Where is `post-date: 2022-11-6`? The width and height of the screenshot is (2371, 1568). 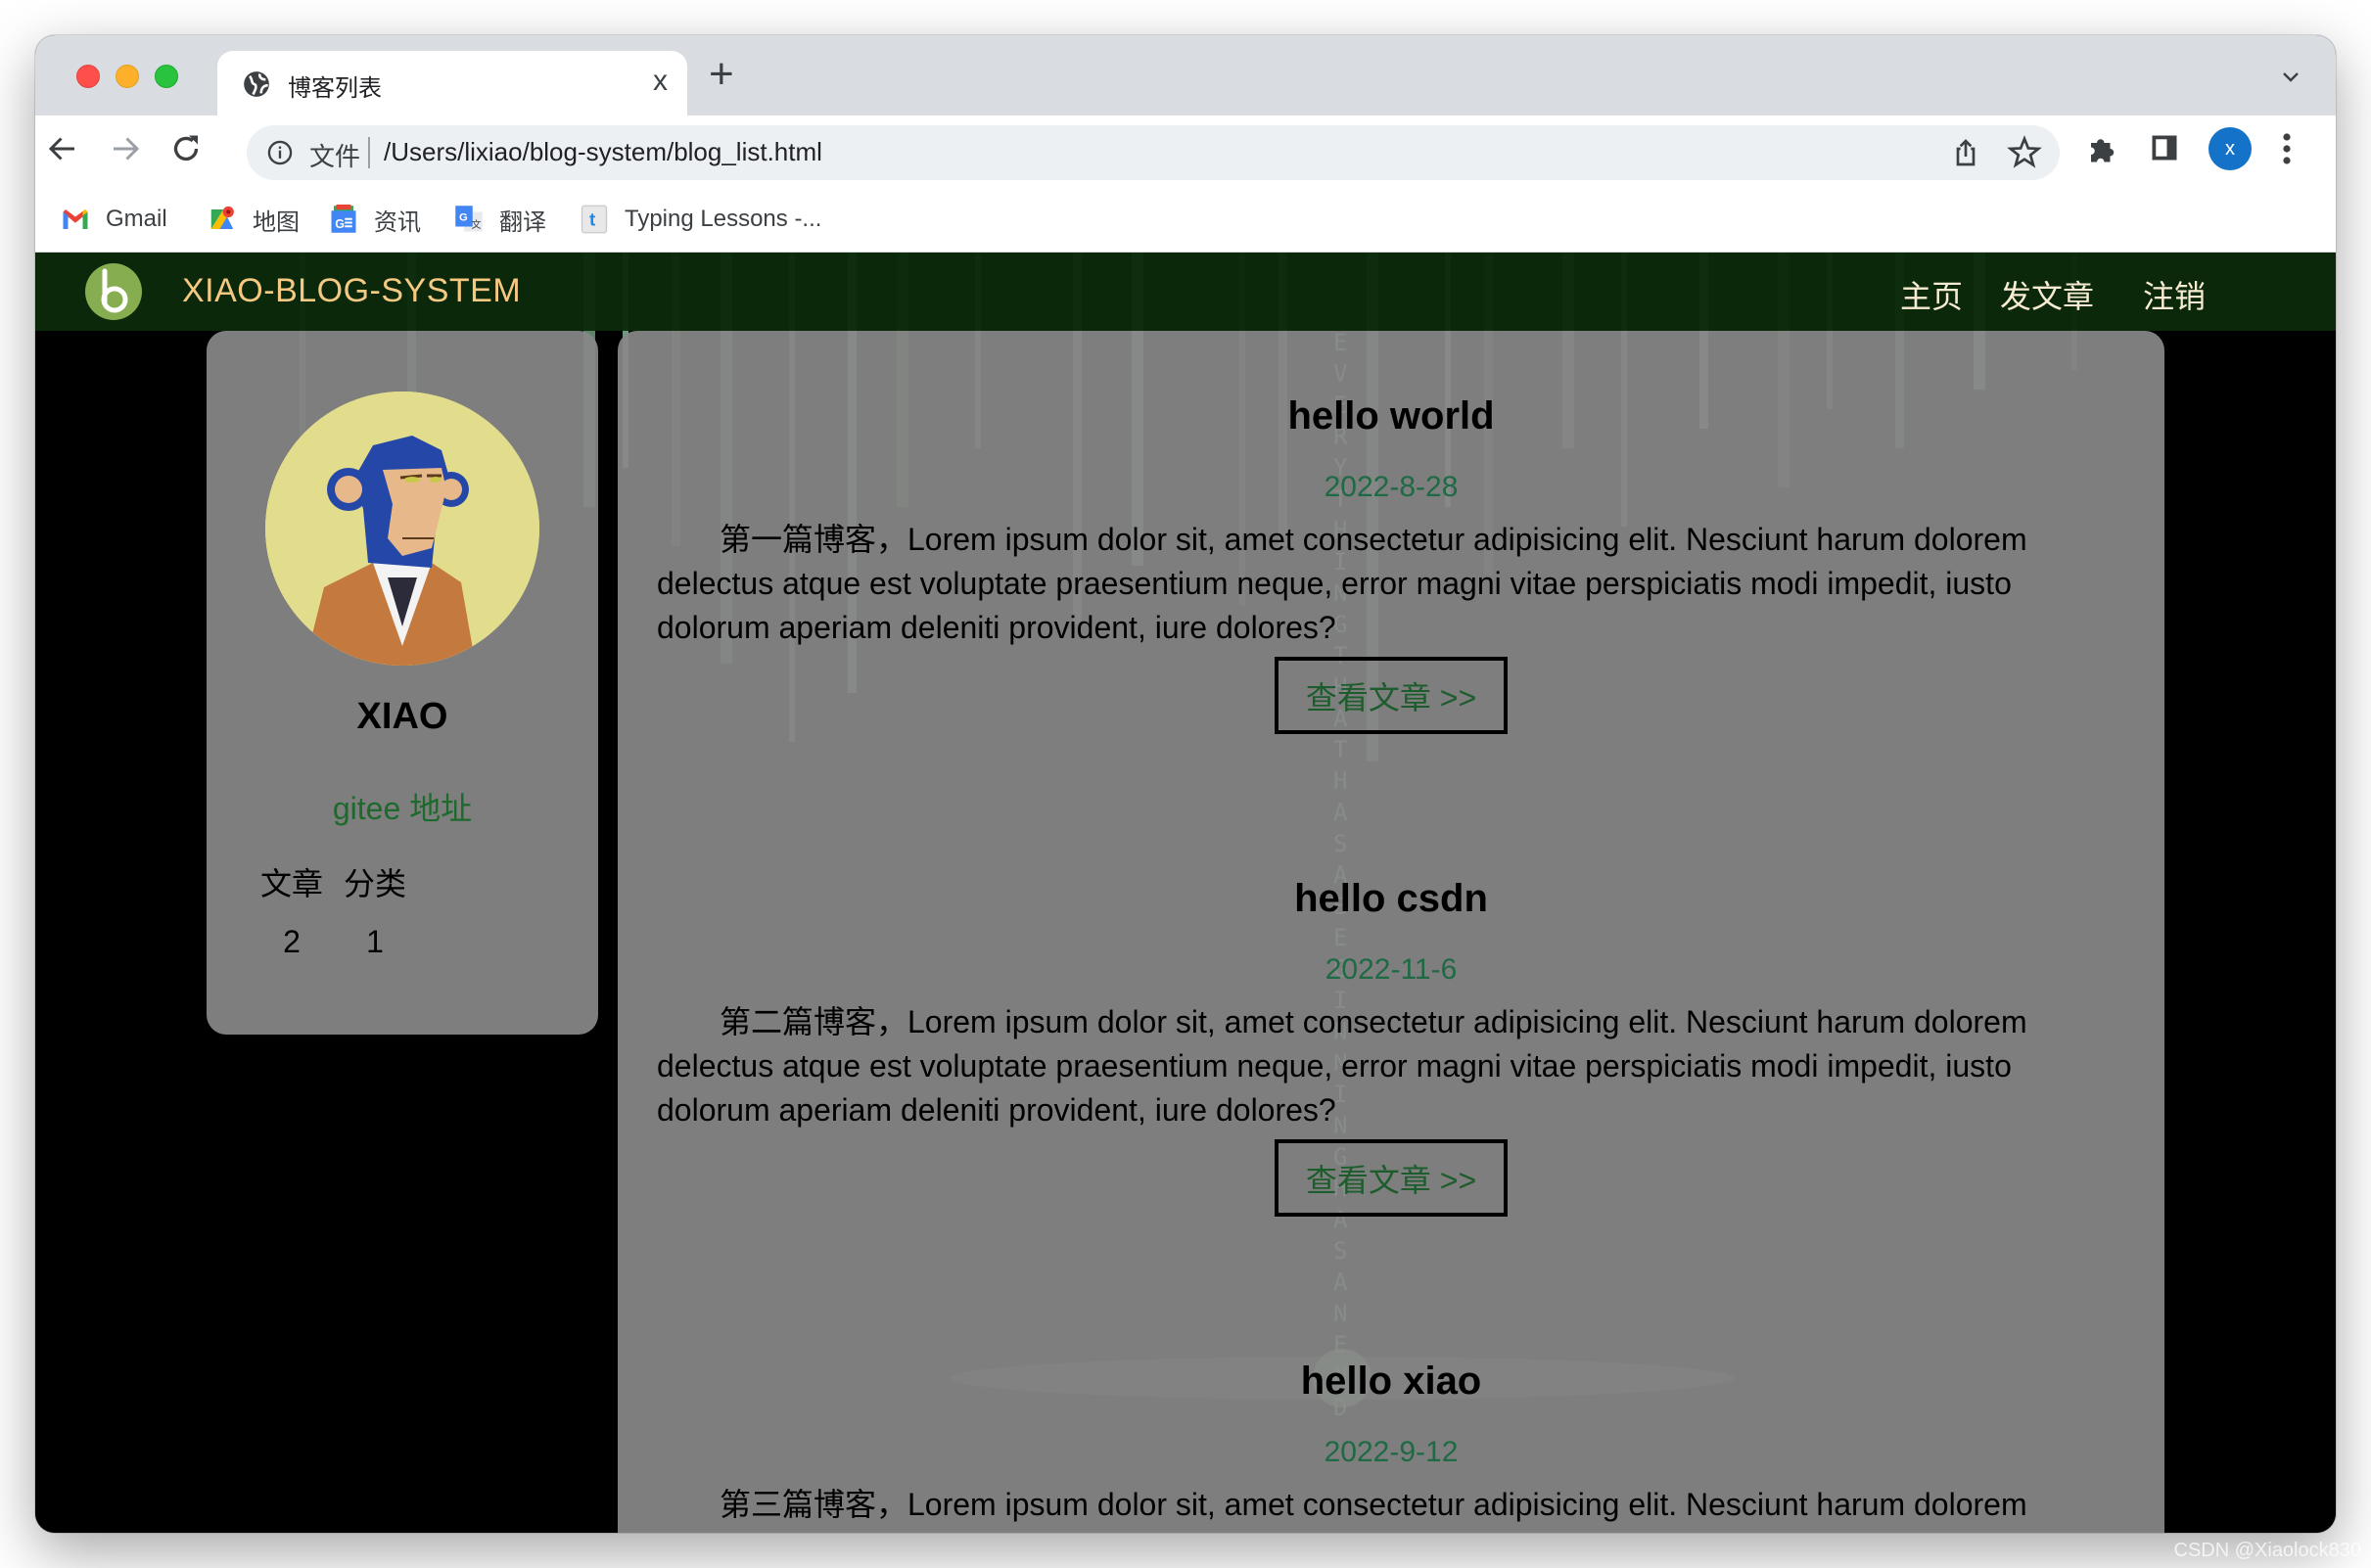
post-date: 2022-11-6 is located at coordinates (1392, 969).